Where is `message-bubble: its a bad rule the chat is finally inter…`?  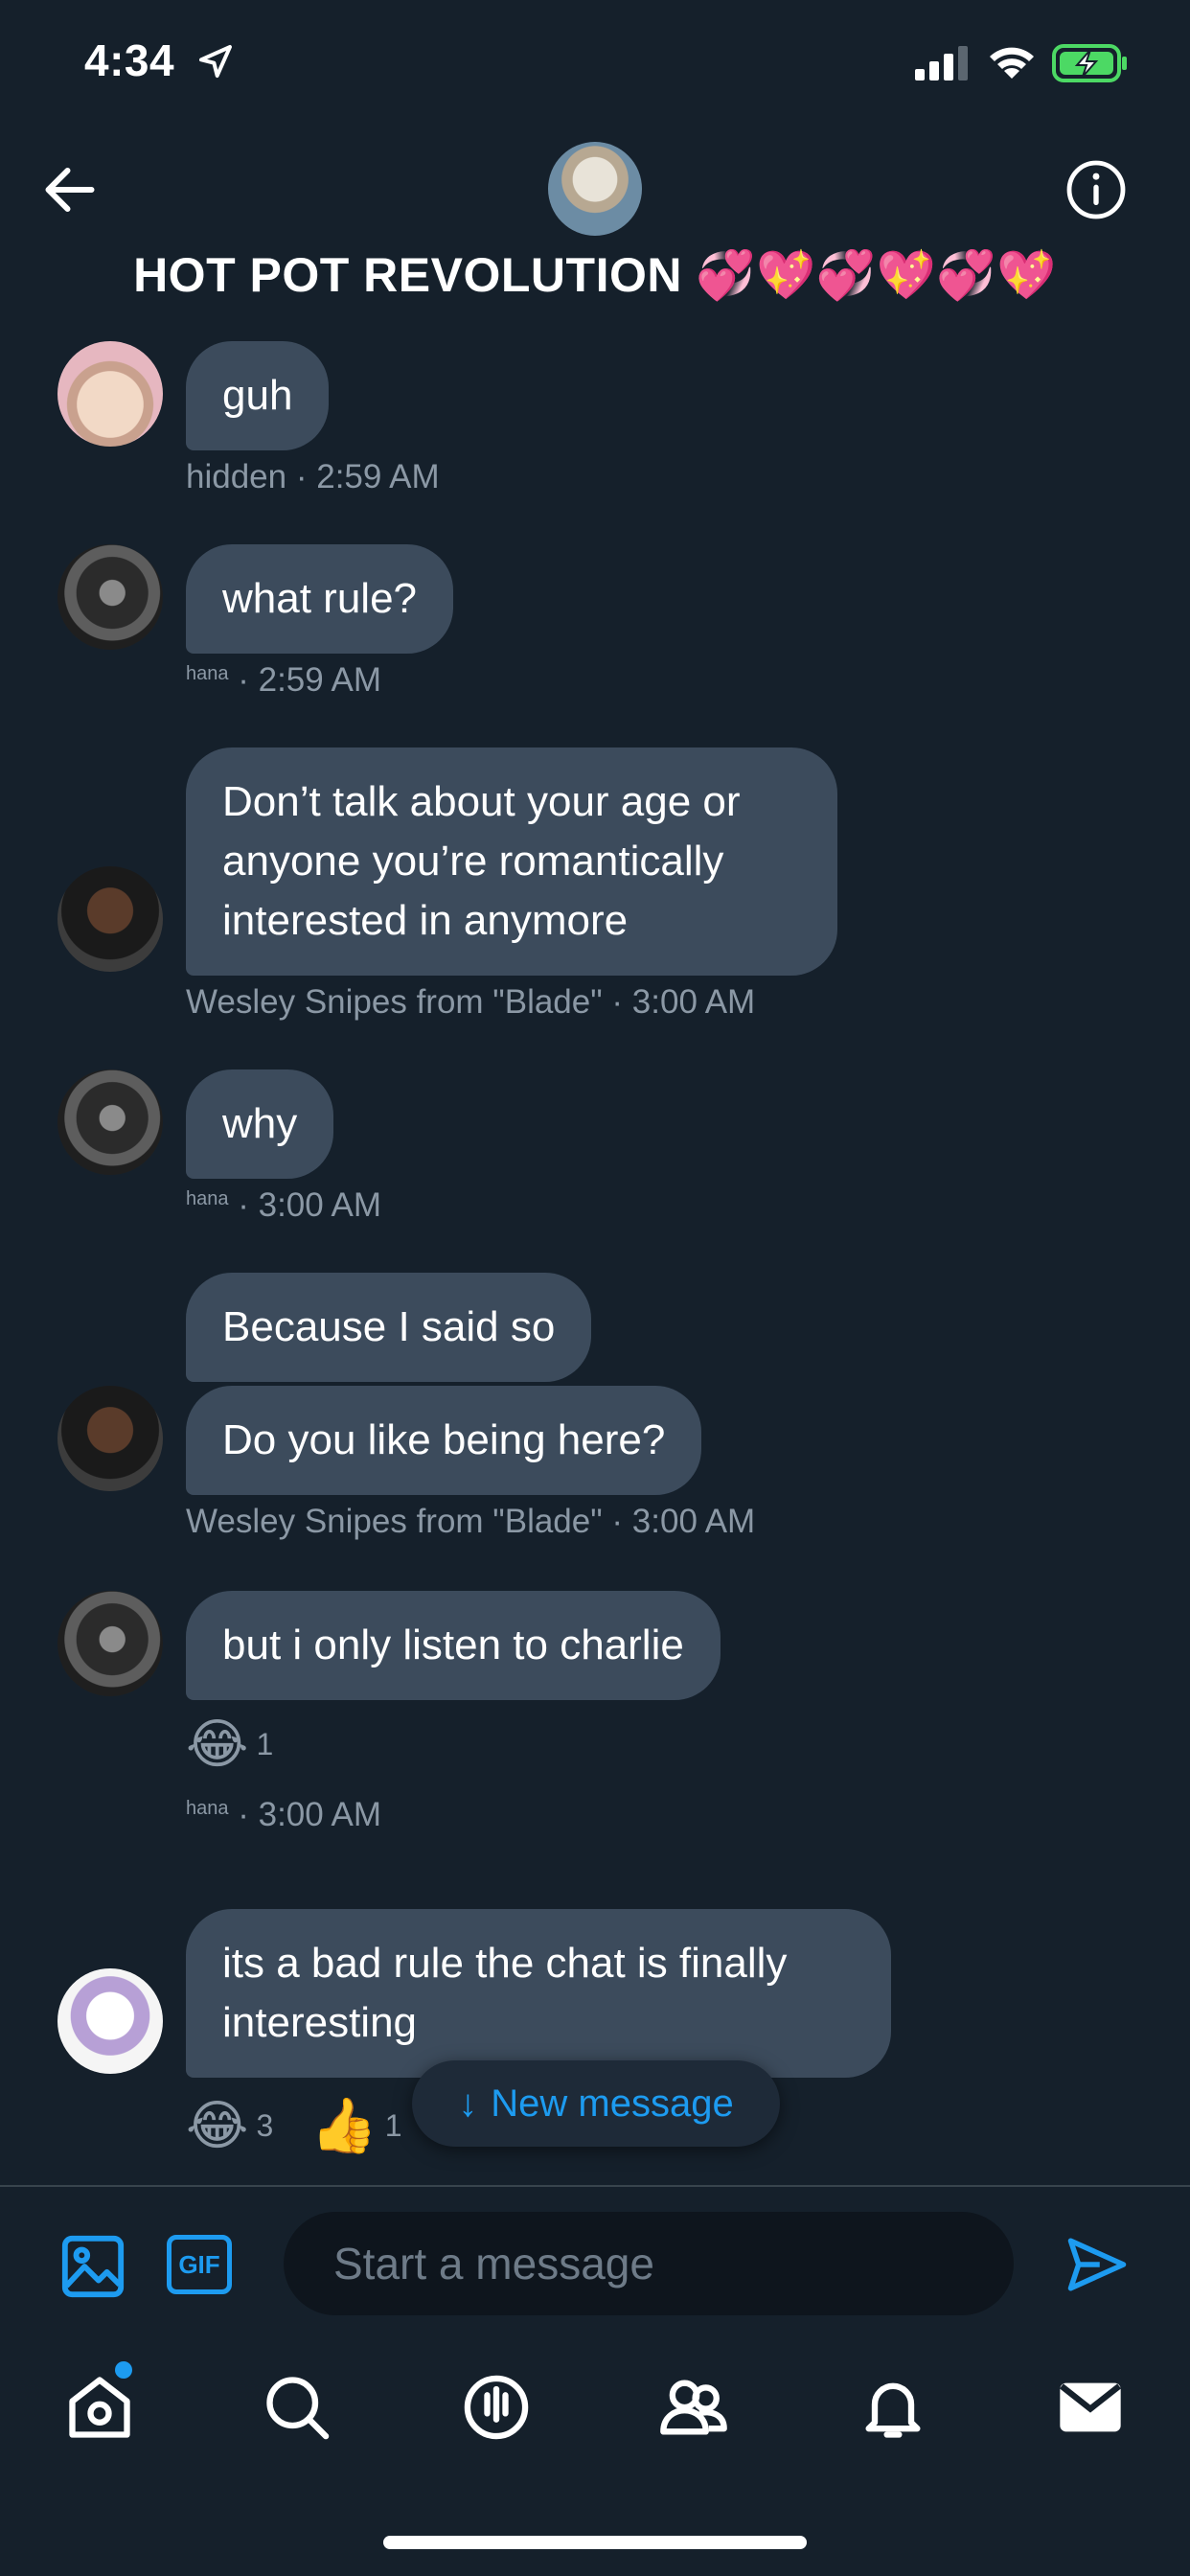 message-bubble: its a bad rule the chat is finally inter… is located at coordinates (539, 1993).